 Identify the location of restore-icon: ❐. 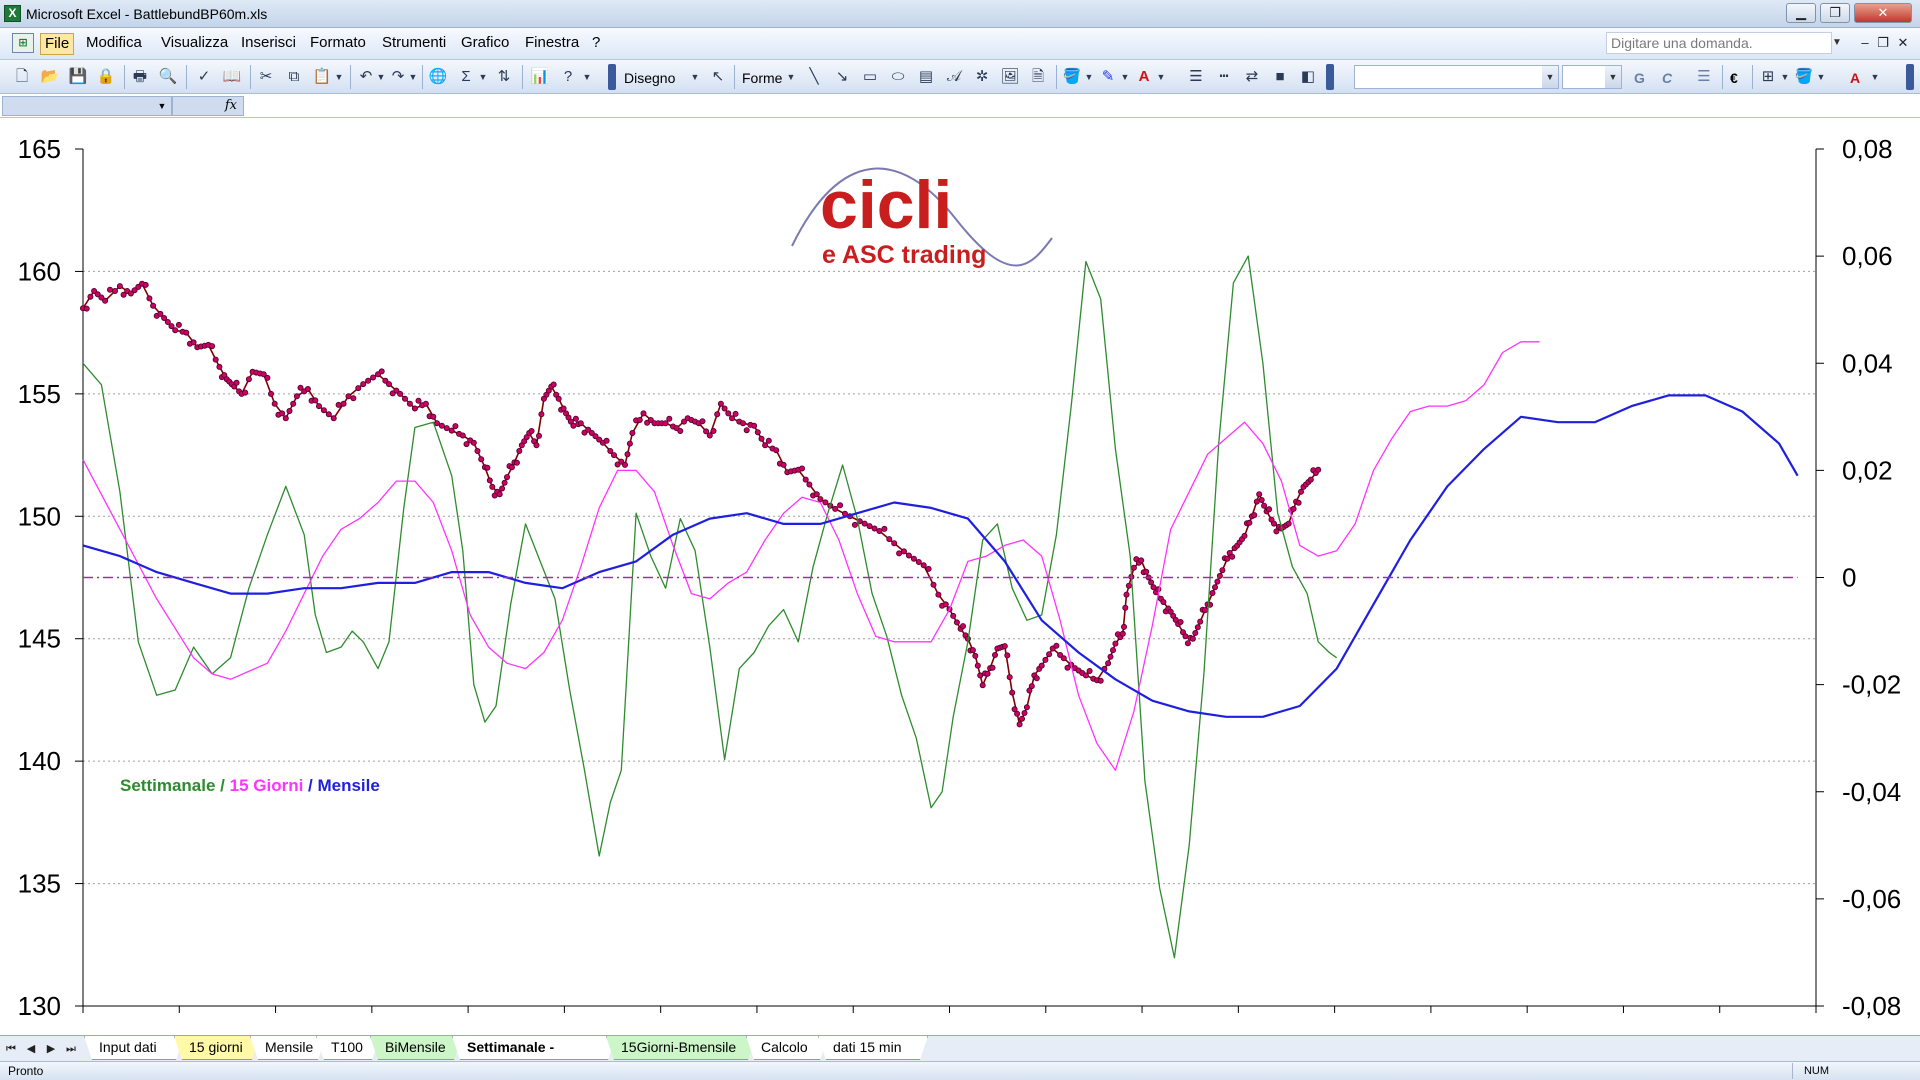
(1835, 13).